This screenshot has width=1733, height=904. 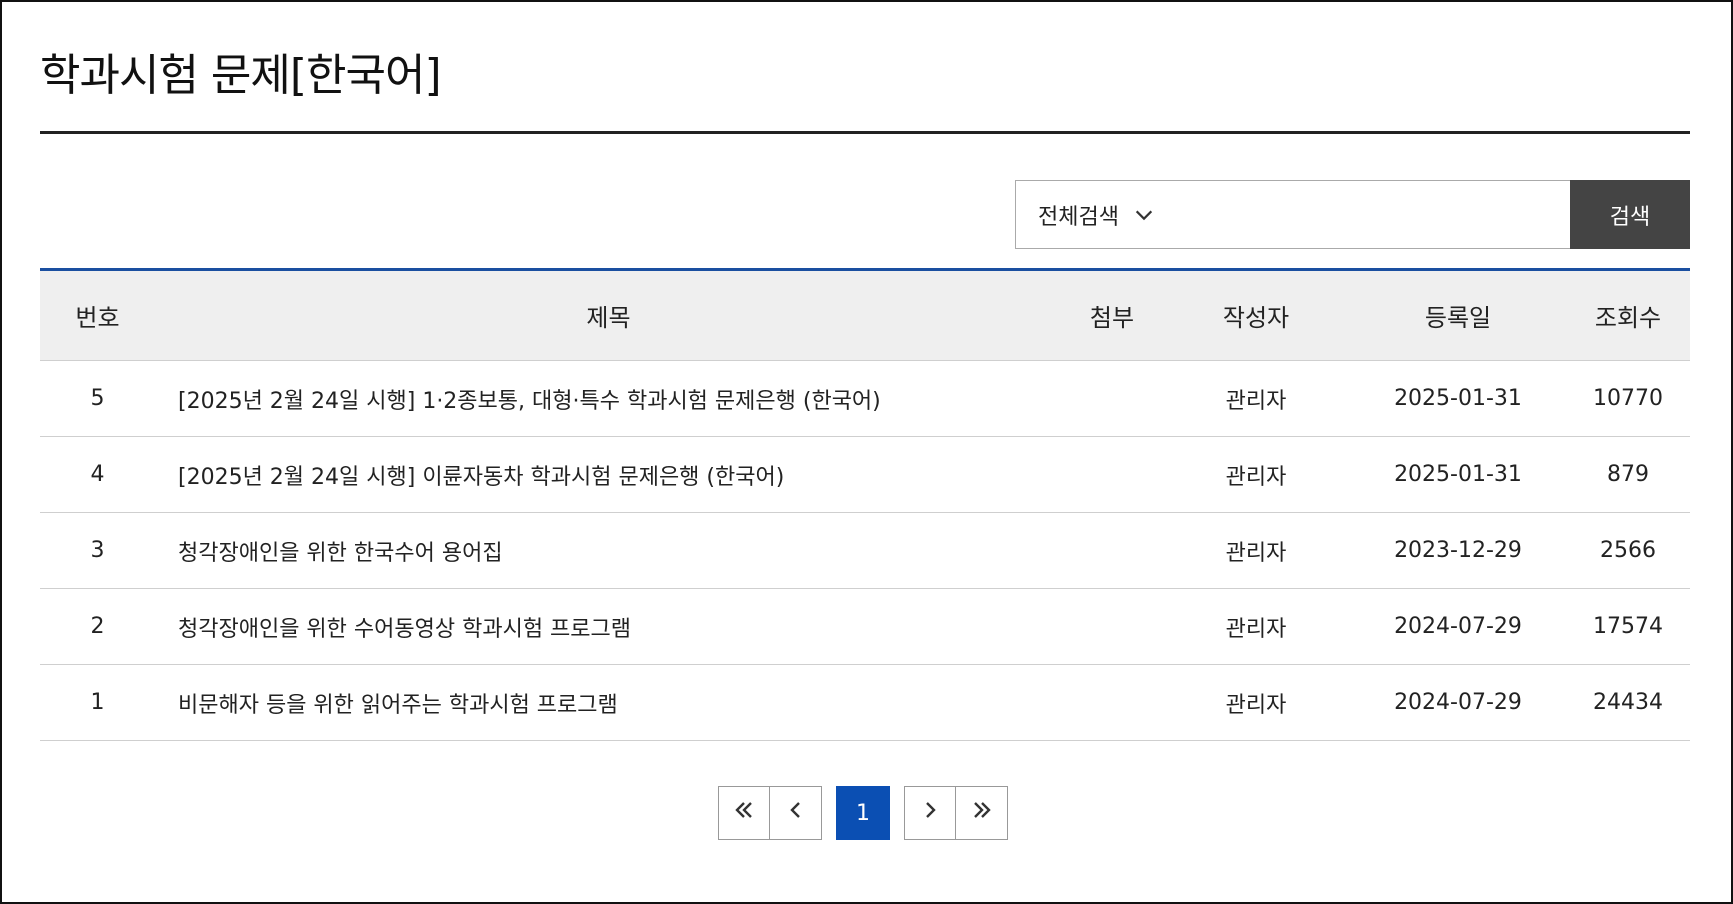 I want to click on row-views: 17574, so click(x=1628, y=626).